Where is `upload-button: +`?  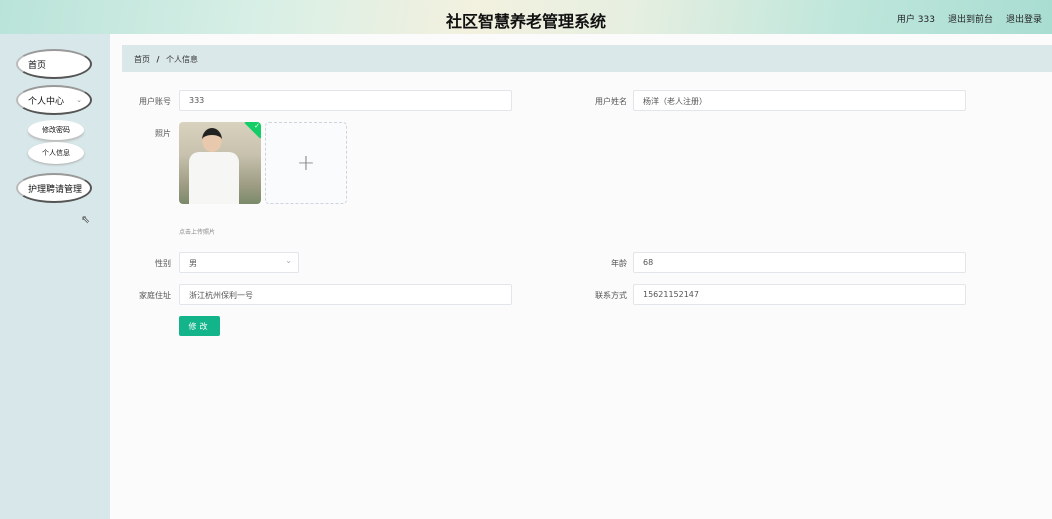 upload-button: + is located at coordinates (306, 163).